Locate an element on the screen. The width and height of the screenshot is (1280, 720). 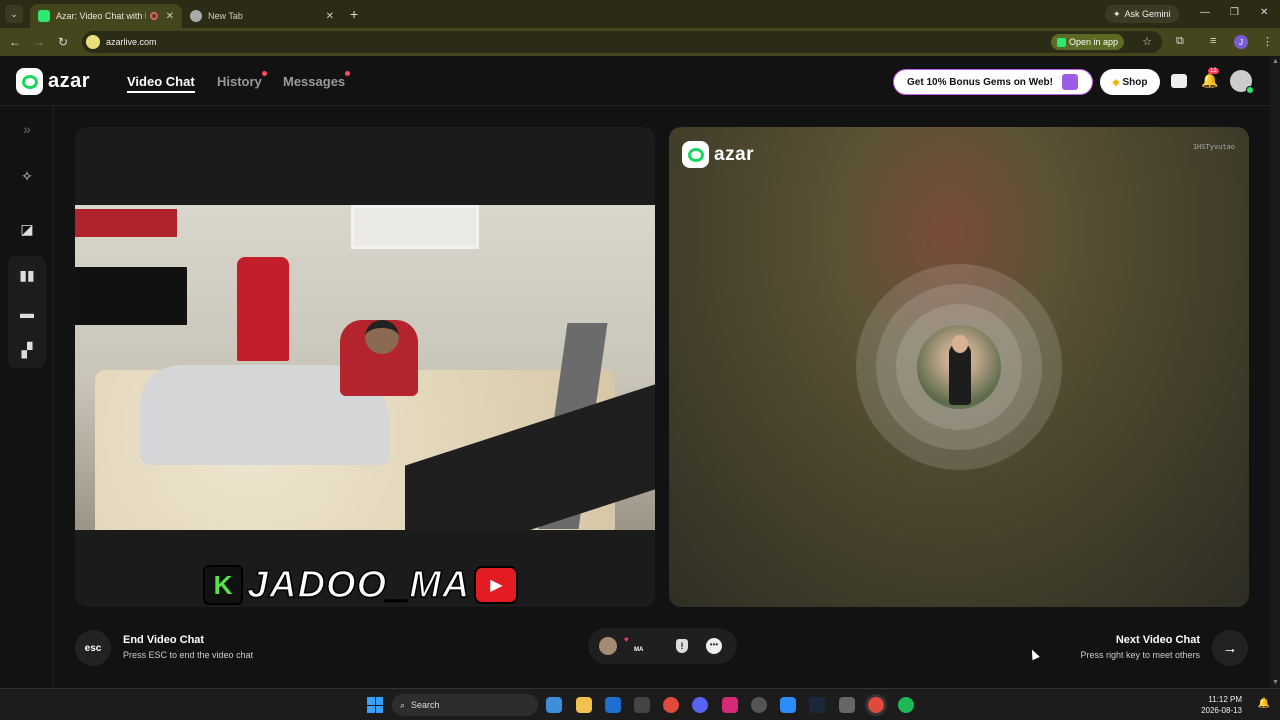
azar-watermark: azar is located at coordinates (718, 154).